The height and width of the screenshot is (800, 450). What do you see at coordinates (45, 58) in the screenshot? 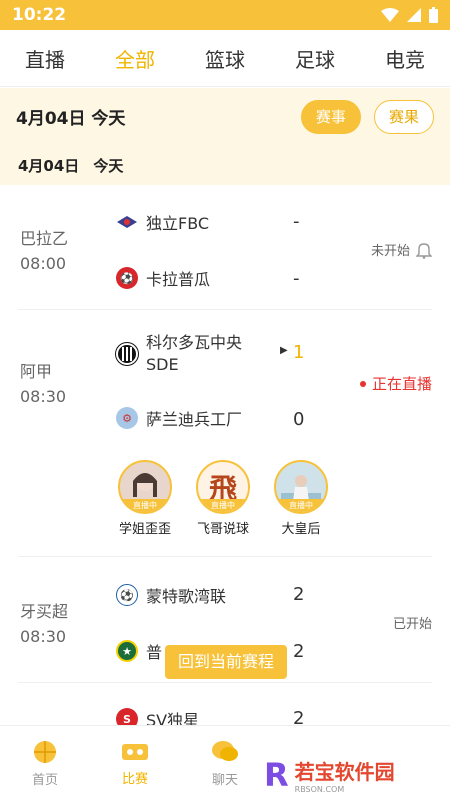
I see `tab-live: 直播` at bounding box center [45, 58].